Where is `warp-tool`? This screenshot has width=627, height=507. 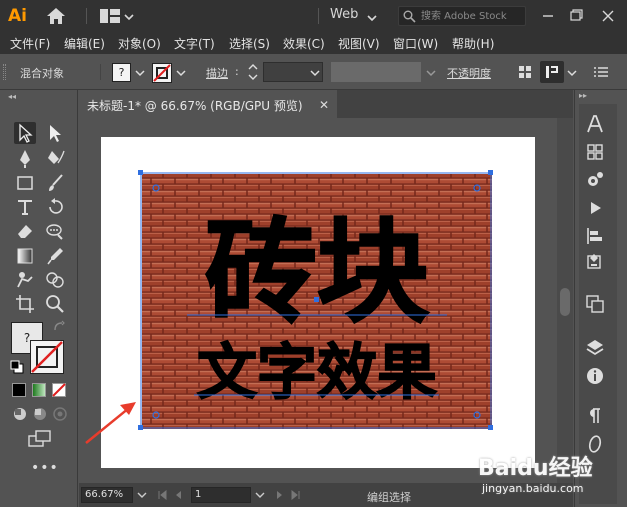 warp-tool is located at coordinates (55, 231).